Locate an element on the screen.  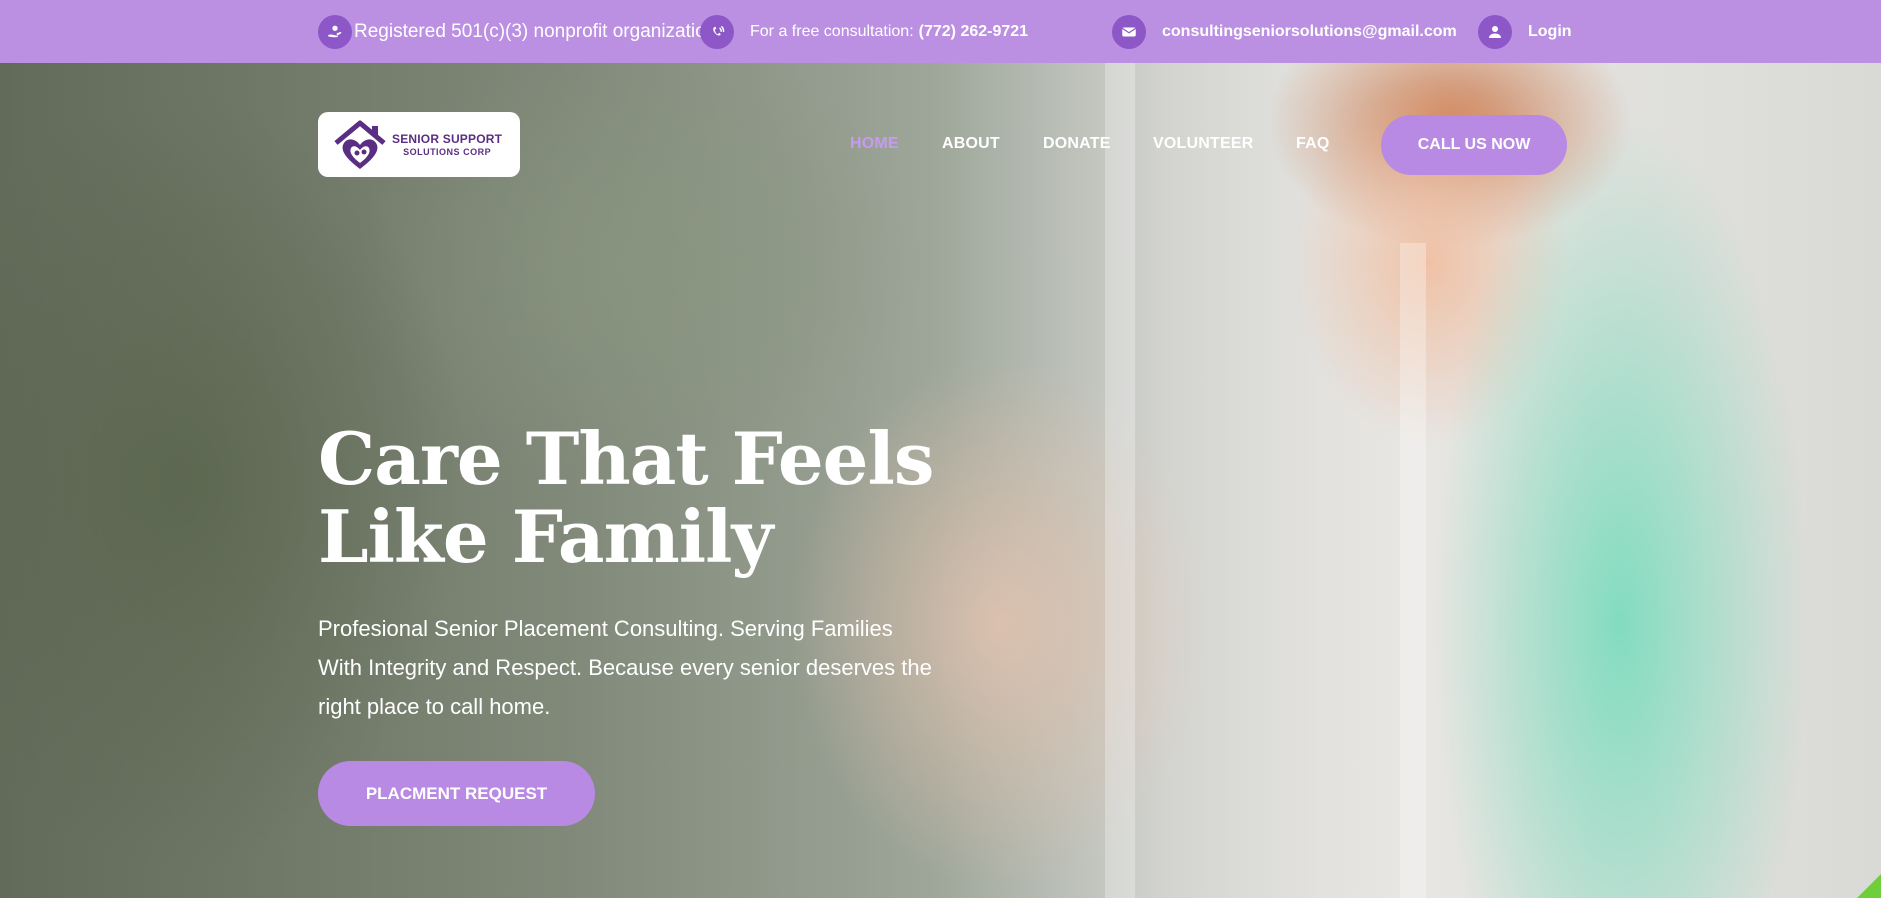
email-address: consultingseniorsolutions@gmail.com is located at coordinates (1309, 32).